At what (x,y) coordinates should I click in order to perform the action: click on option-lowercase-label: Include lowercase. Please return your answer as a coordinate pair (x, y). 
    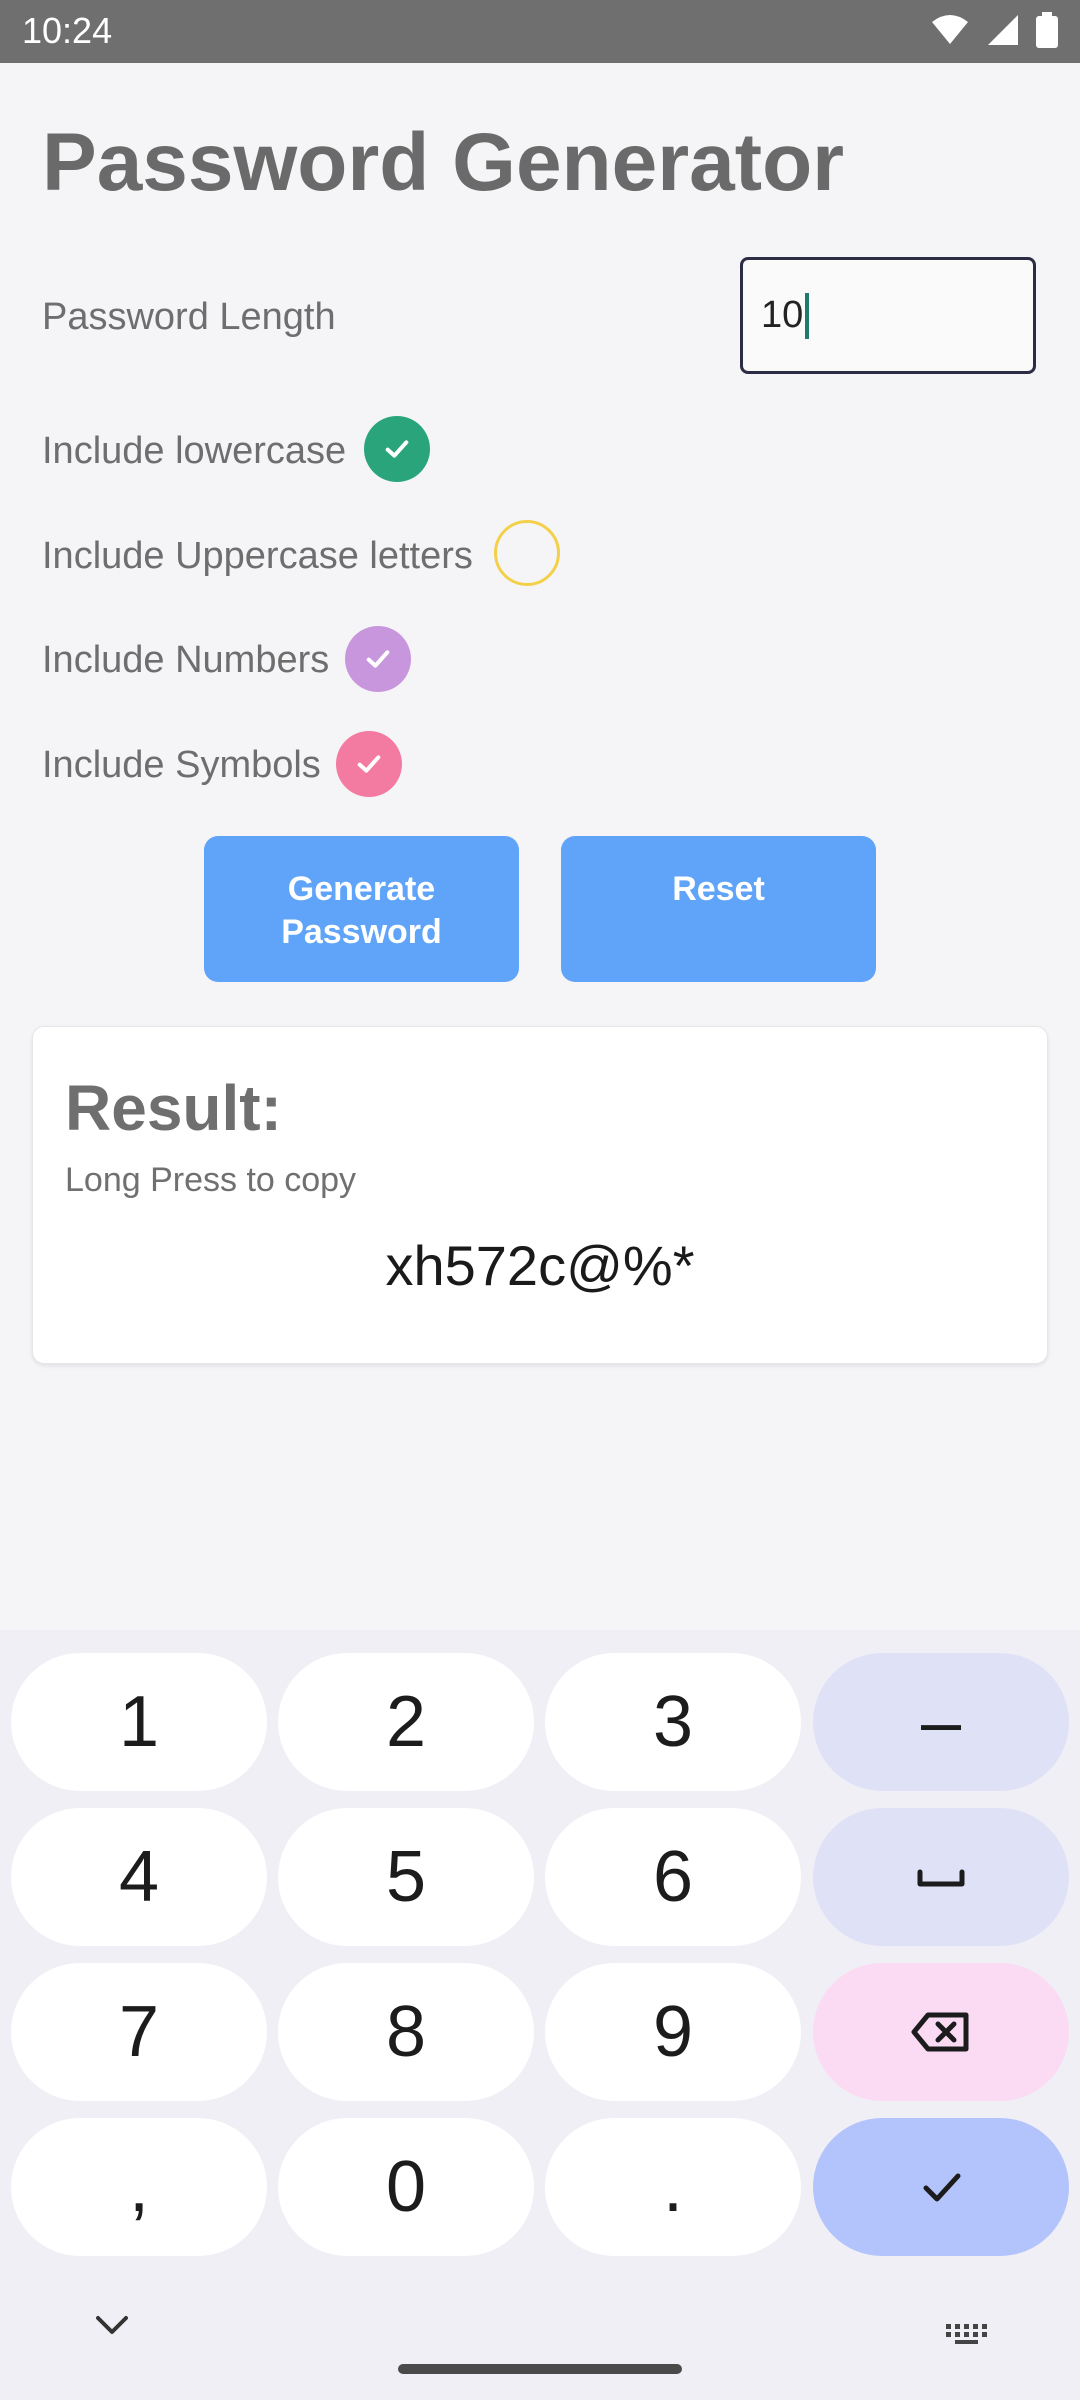
    Looking at the image, I should click on (194, 451).